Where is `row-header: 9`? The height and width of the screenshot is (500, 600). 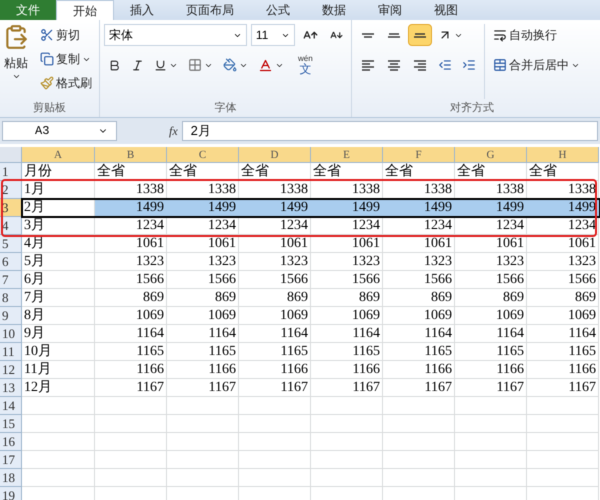 row-header: 9 is located at coordinates (11, 316).